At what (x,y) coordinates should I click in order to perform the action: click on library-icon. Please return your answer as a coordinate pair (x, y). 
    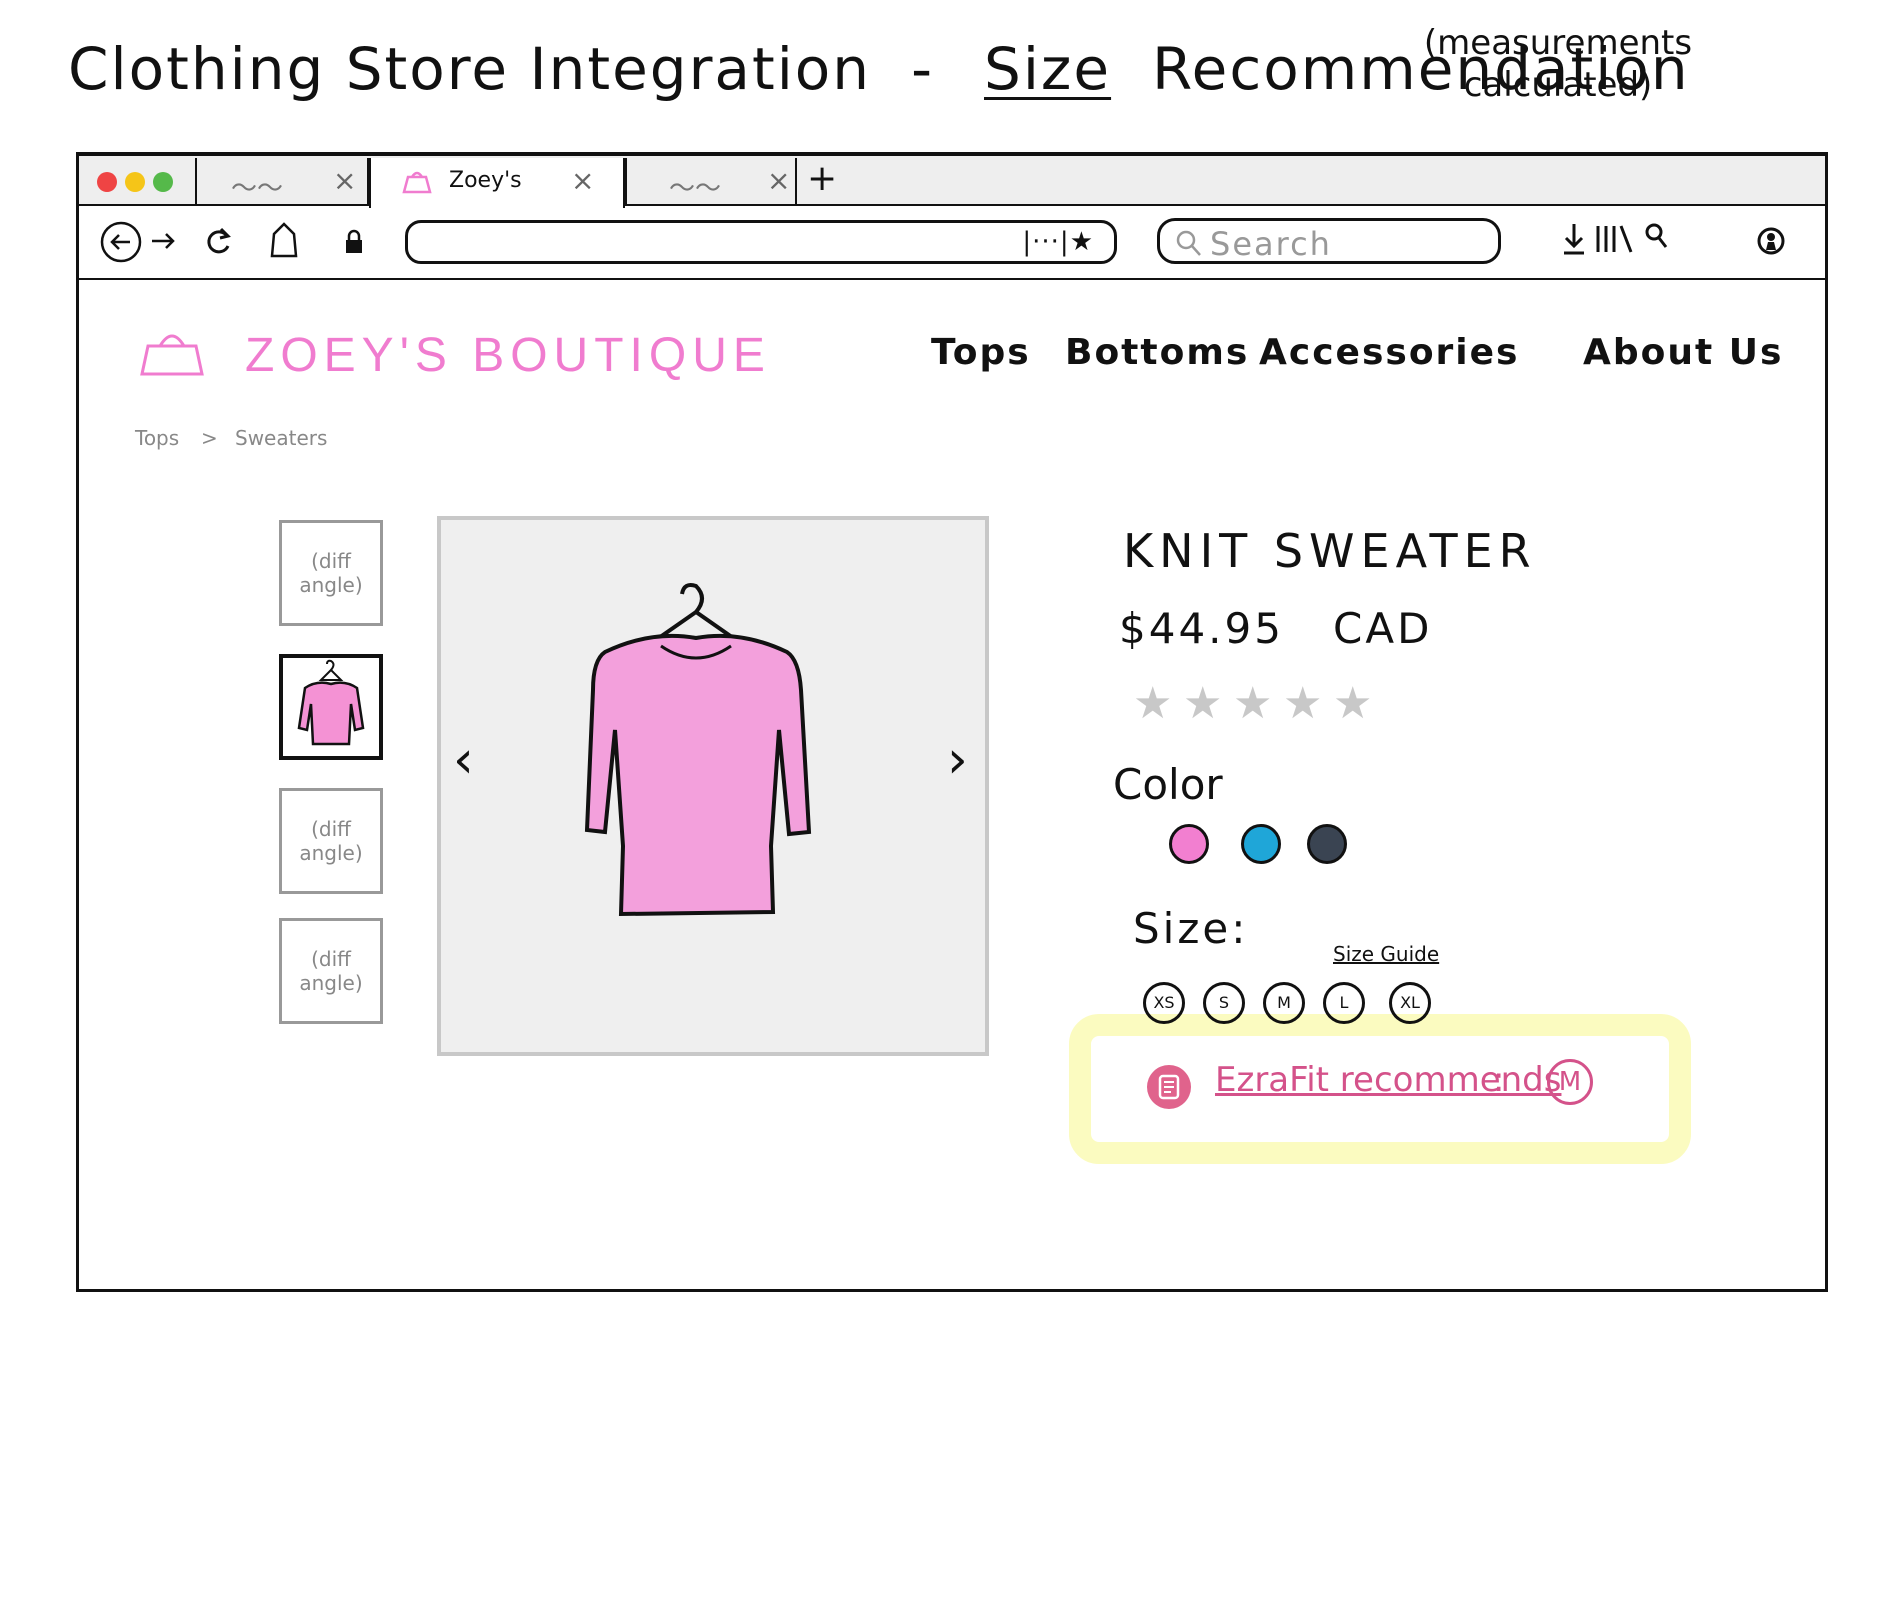
    Looking at the image, I should click on (1615, 239).